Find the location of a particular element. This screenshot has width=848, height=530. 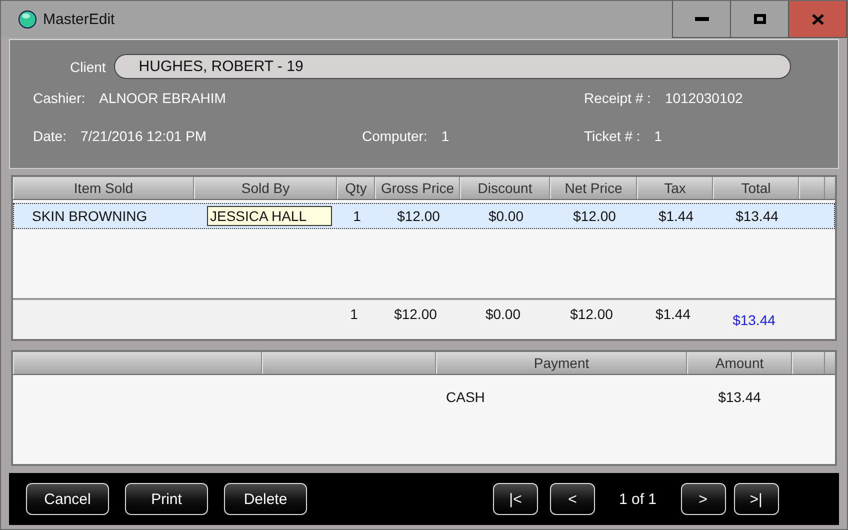

next-page-button: > is located at coordinates (703, 499).